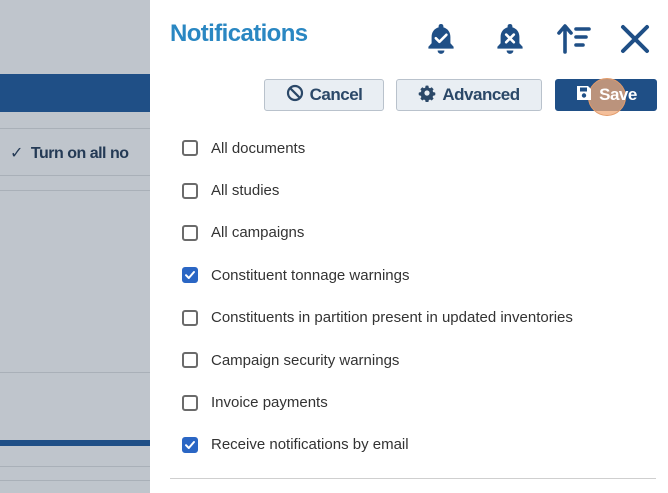 The image size is (668, 493). Describe the element at coordinates (336, 94) in the screenshot. I see `cancel-label: Cancel` at that location.